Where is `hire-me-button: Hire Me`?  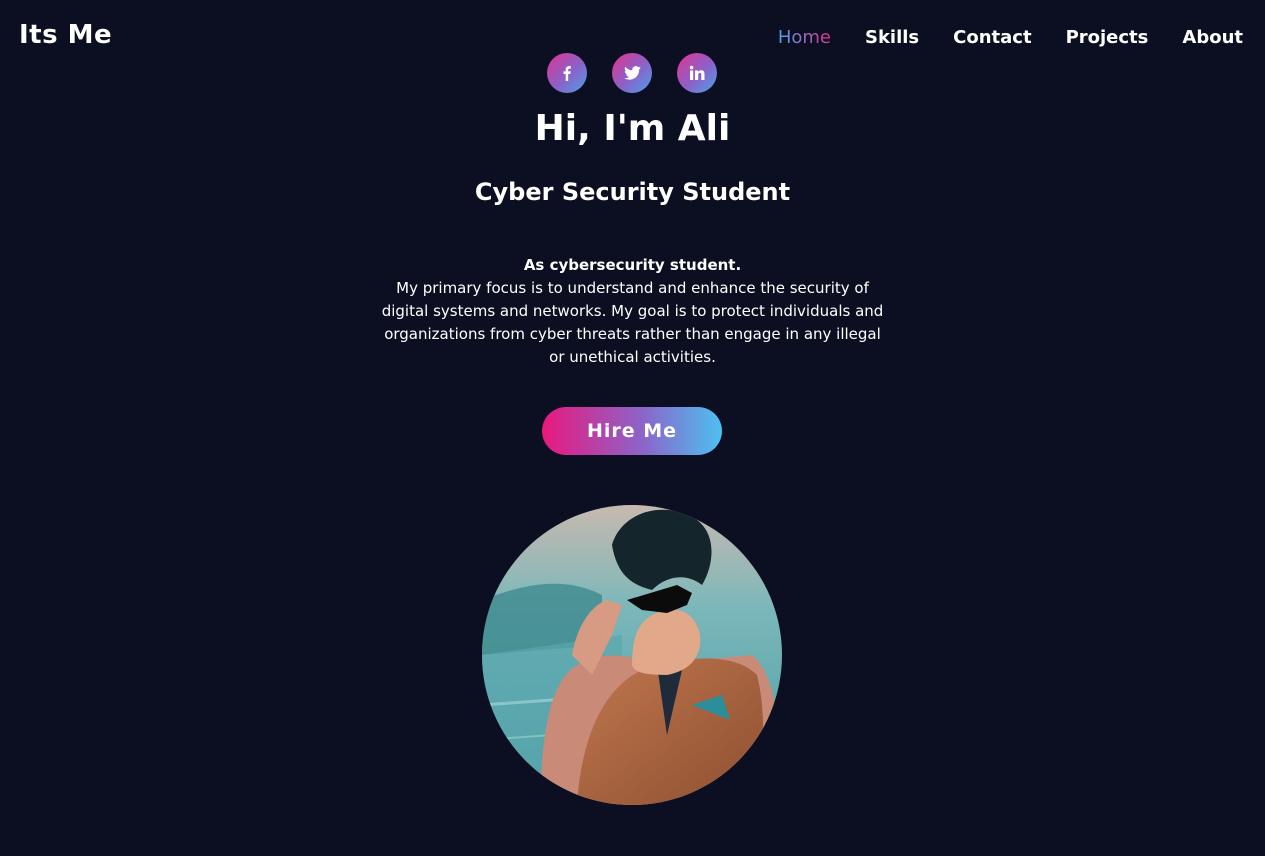 hire-me-button: Hire Me is located at coordinates (632, 431).